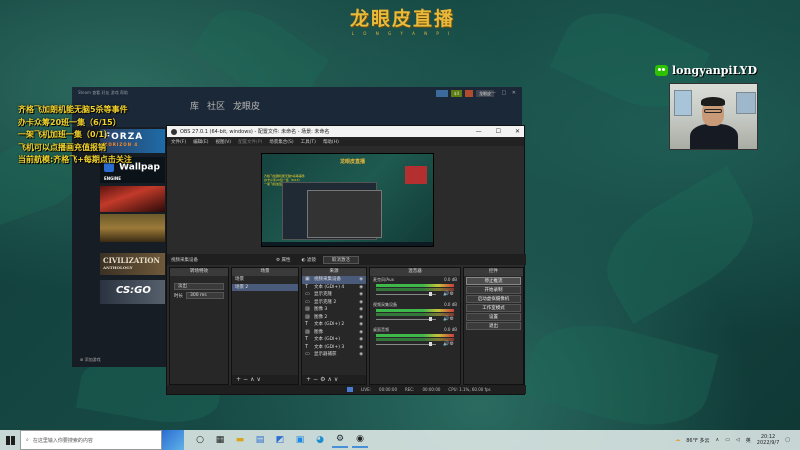 The height and width of the screenshot is (450, 800). I want to click on steam-broadcast-button, so click(441, 93).